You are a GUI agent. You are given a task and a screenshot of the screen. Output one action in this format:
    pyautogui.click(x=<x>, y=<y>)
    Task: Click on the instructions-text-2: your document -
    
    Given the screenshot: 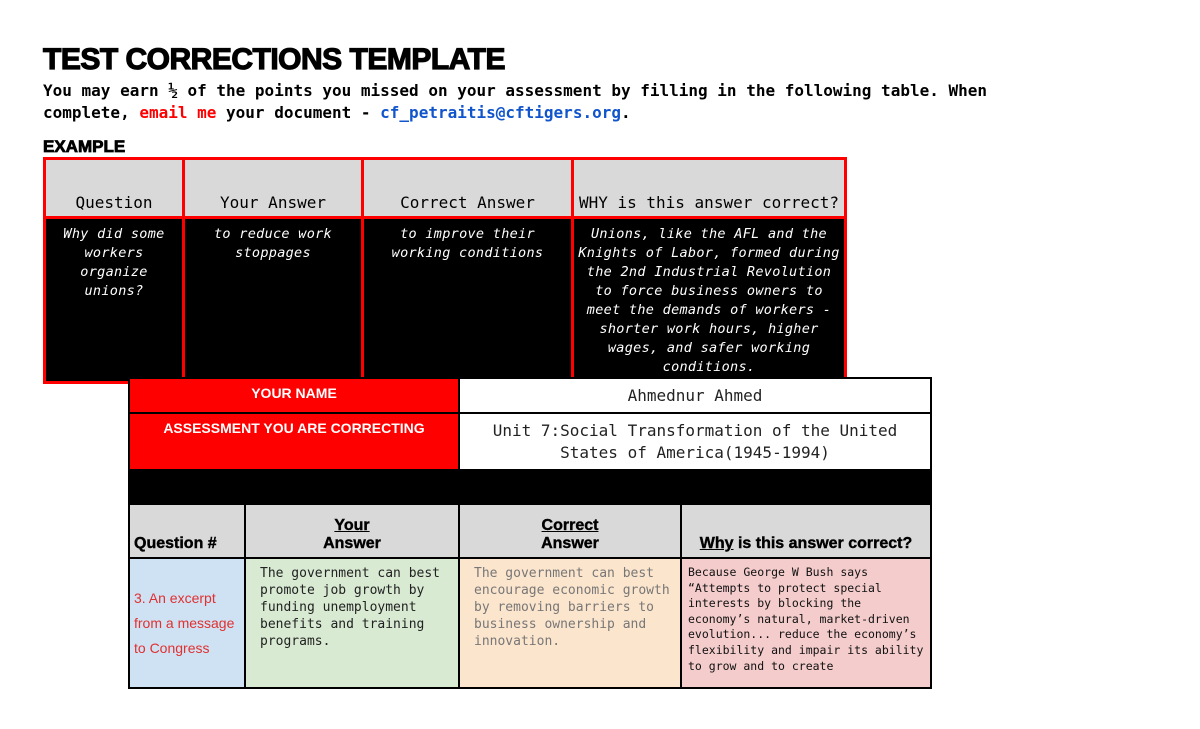 What is the action you would take?
    pyautogui.click(x=298, y=112)
    